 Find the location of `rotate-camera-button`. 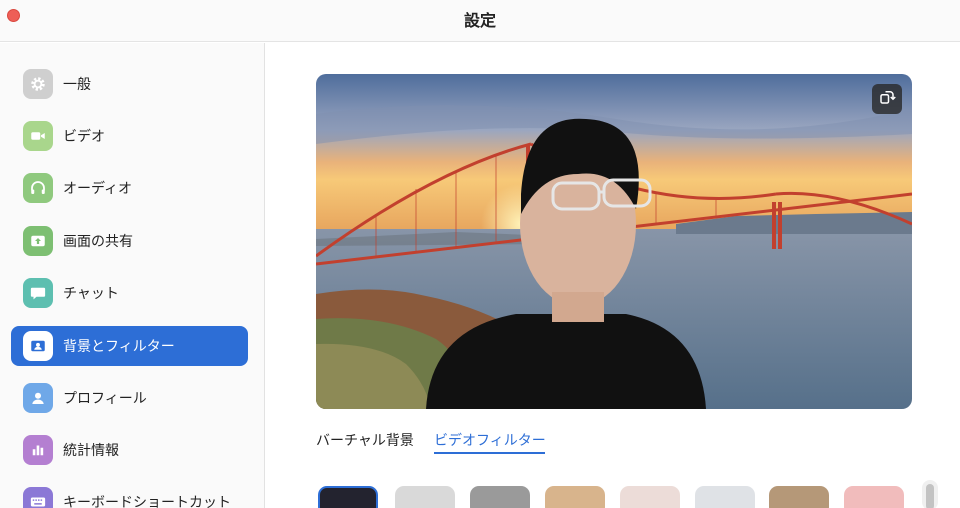

rotate-camera-button is located at coordinates (887, 99).